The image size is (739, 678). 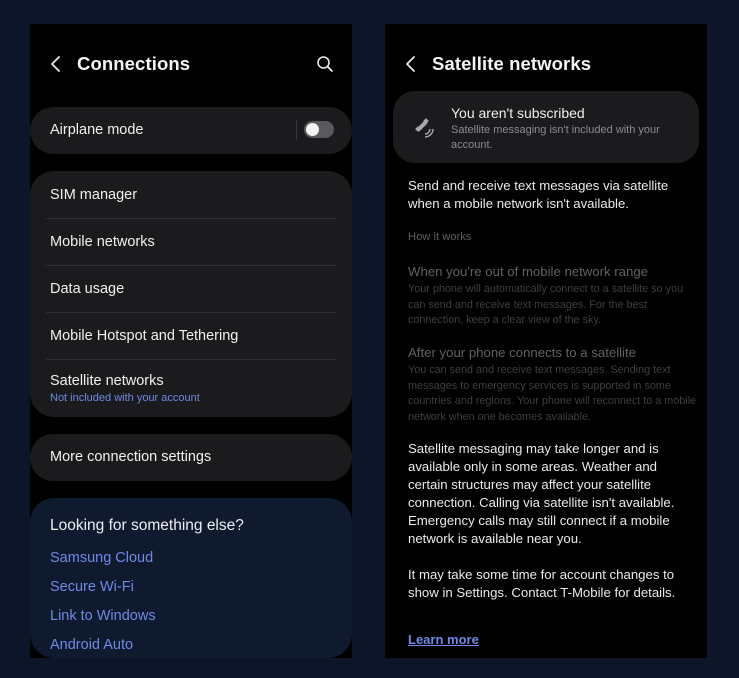 I want to click on more-connection-settings-card: More connection settings, so click(x=191, y=457).